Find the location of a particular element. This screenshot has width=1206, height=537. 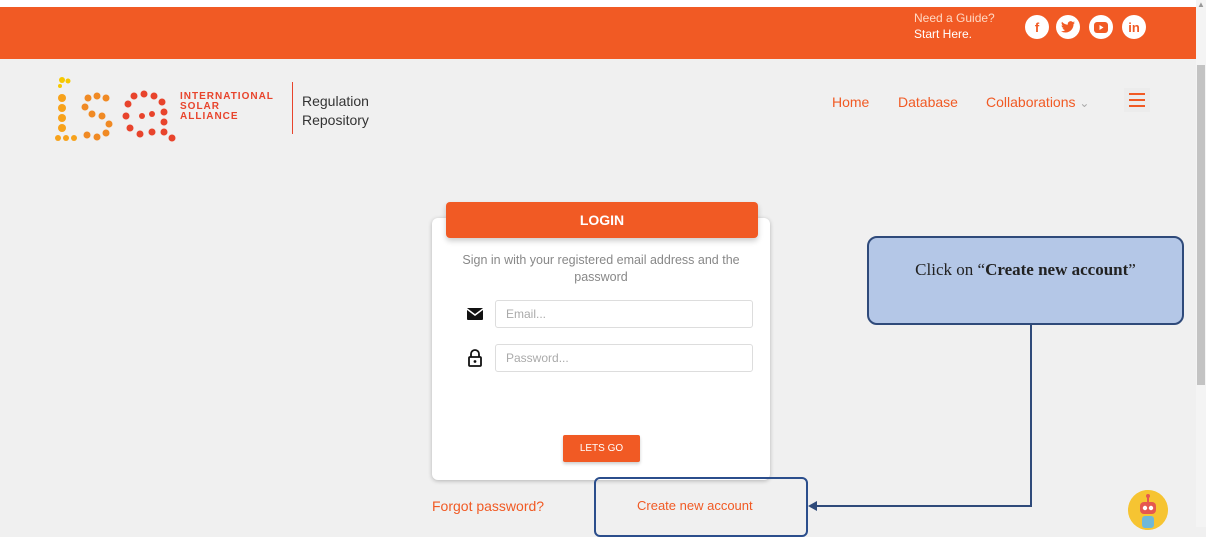

callout-connector-horizontal is located at coordinates (924, 506).